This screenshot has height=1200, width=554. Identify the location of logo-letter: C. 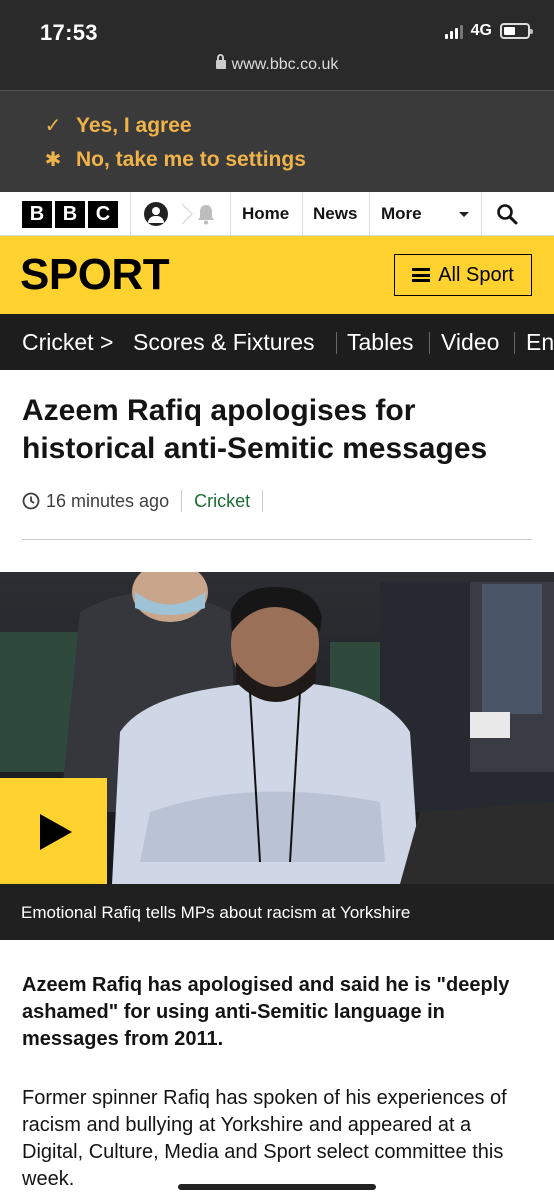
(103, 214).